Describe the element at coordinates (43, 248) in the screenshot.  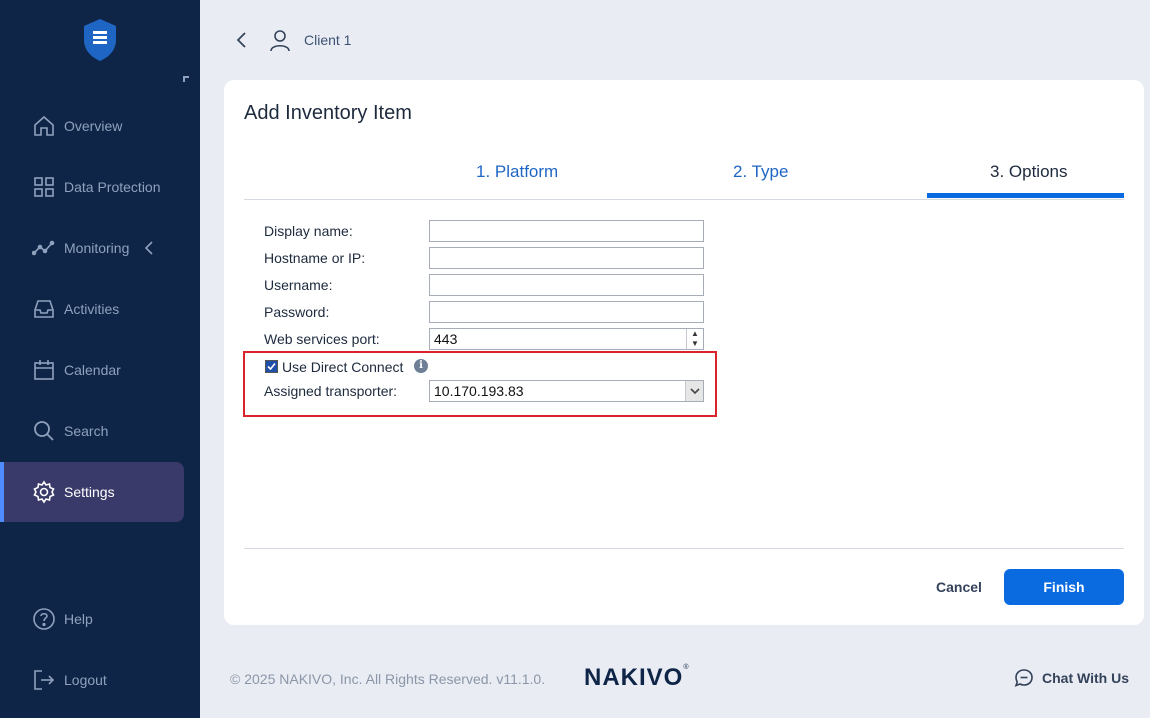
I see `chart-line-icon` at that location.